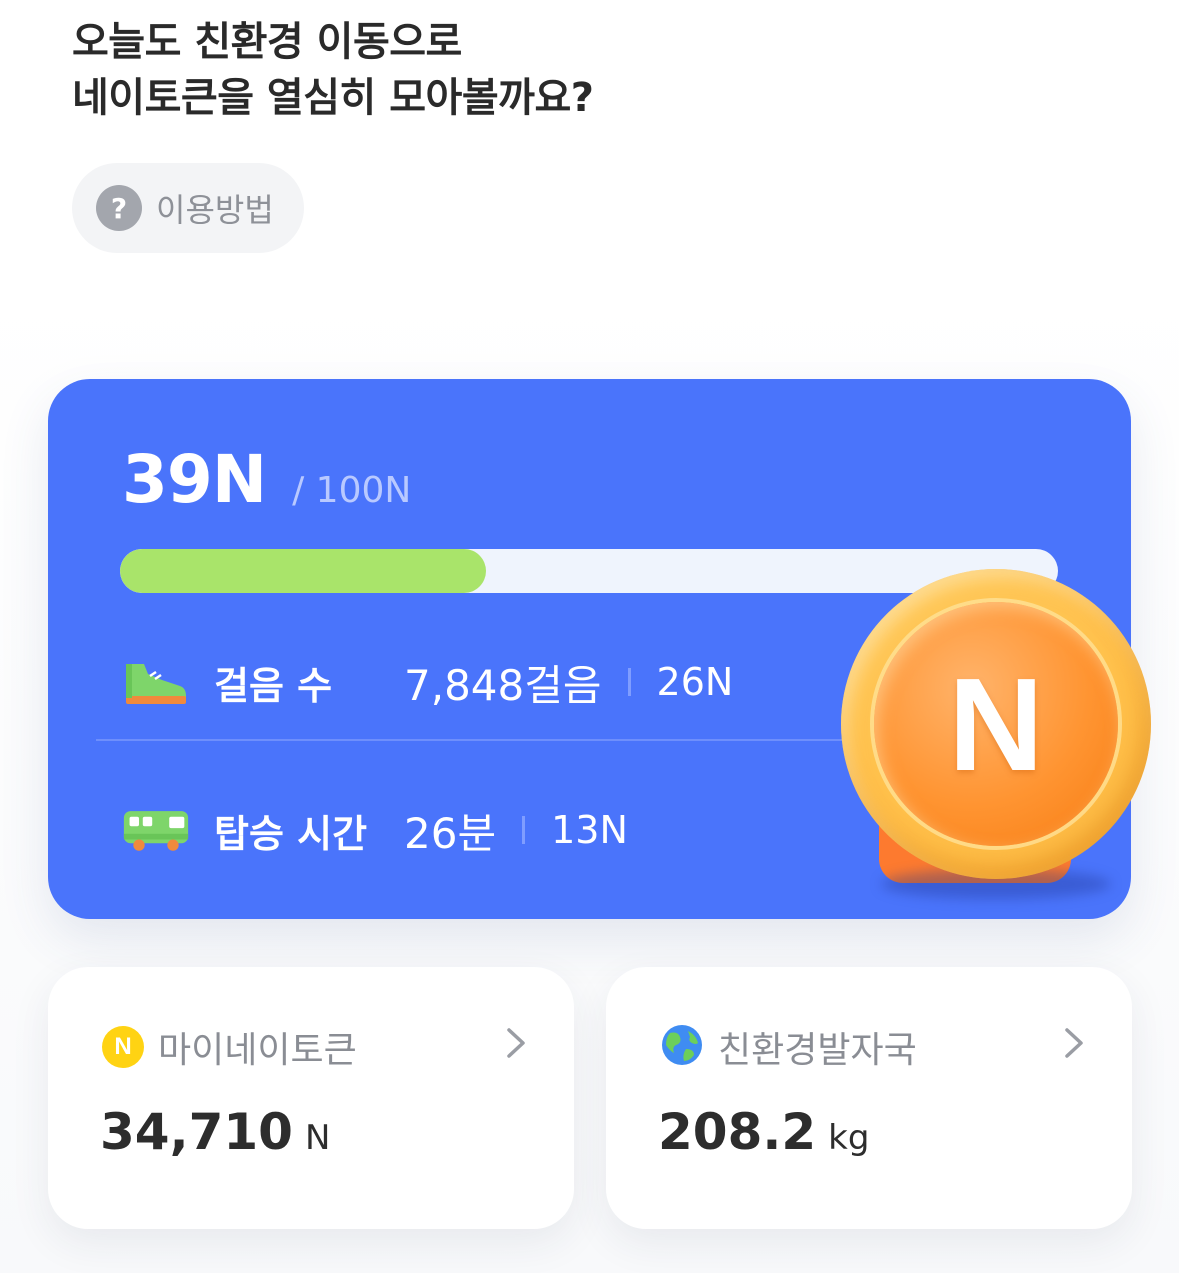 This screenshot has height=1273, width=1179. Describe the element at coordinates (215, 210) in the screenshot. I see `how-to-use-label: 이용방법` at that location.